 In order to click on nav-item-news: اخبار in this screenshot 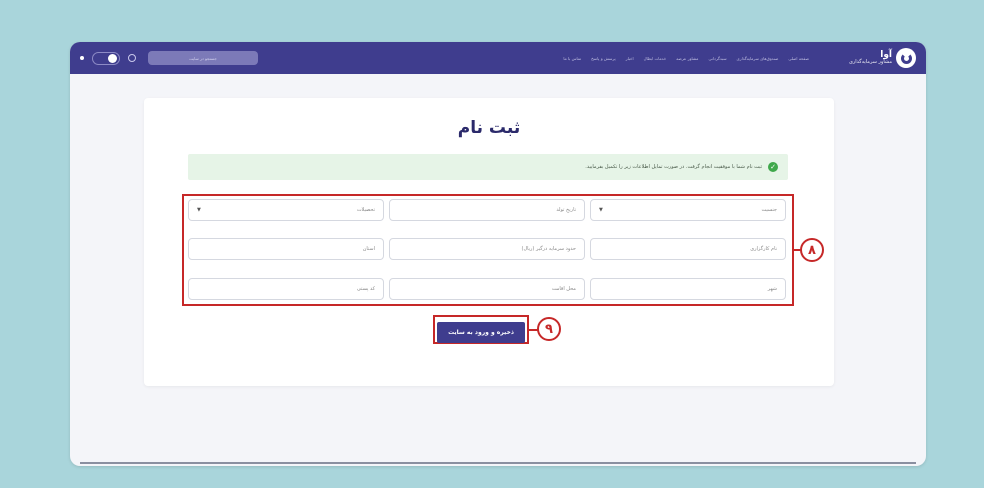, I will do `click(630, 58)`.